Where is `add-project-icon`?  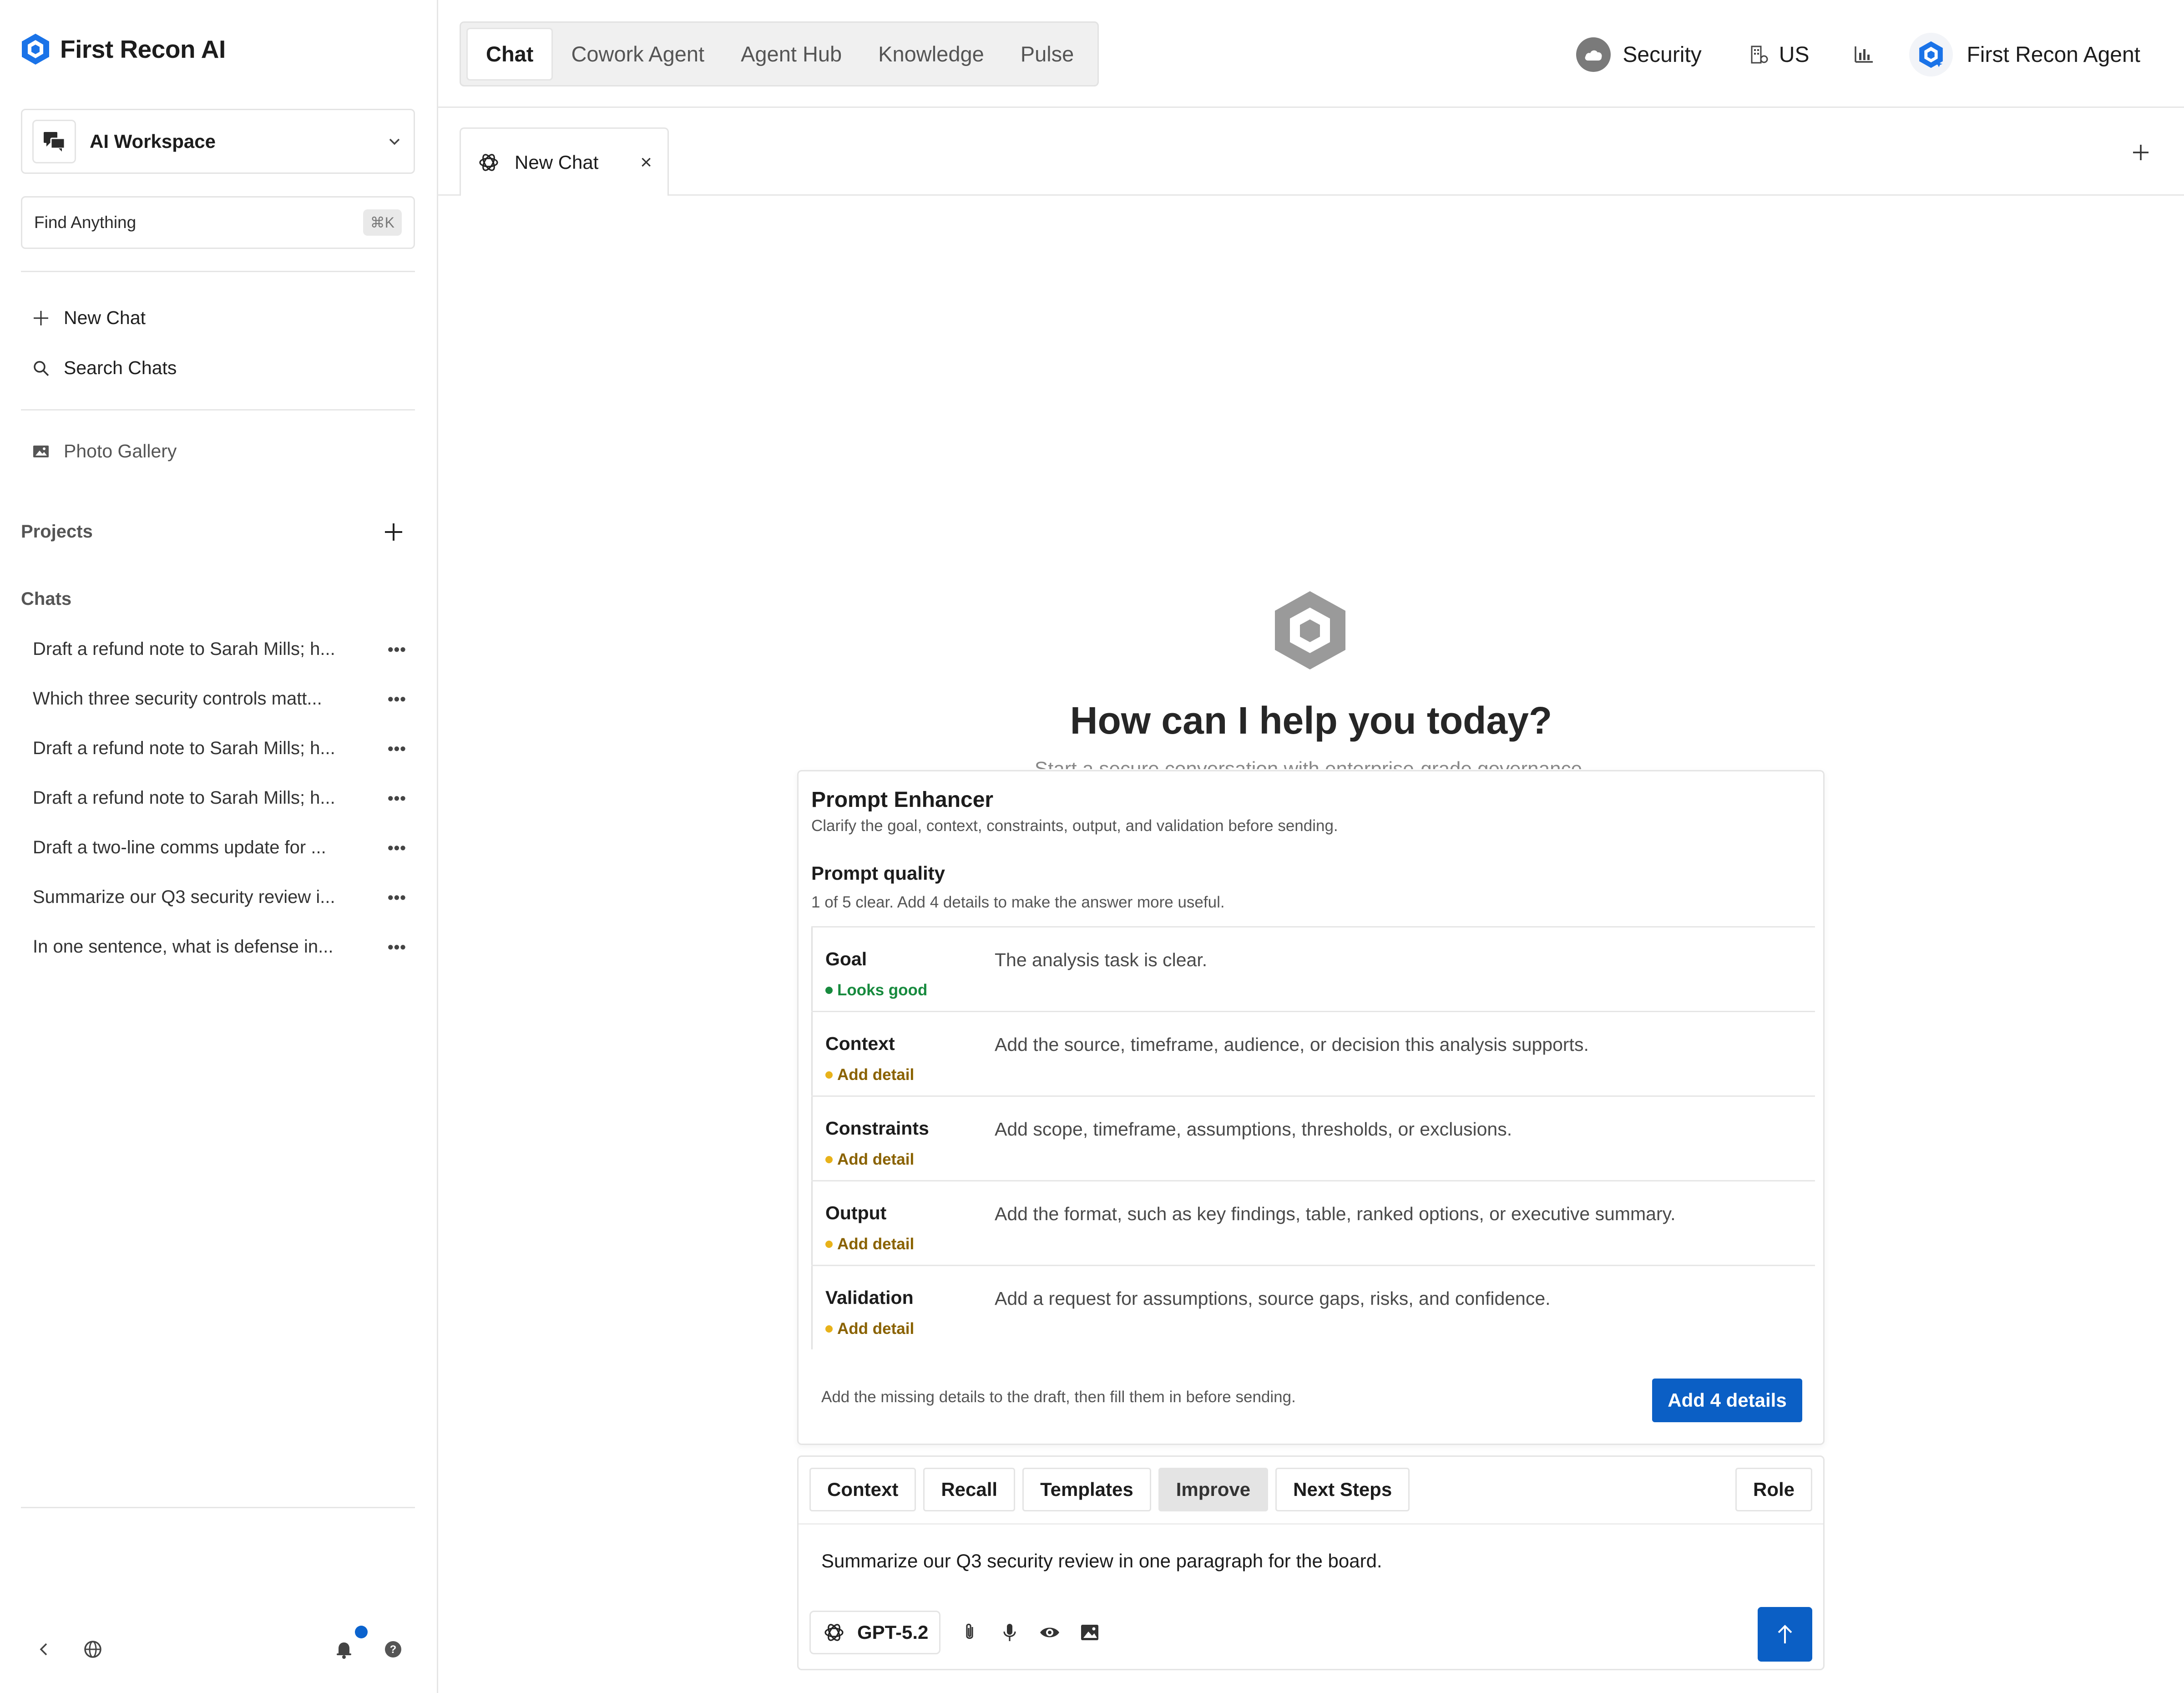
add-project-icon is located at coordinates (394, 532).